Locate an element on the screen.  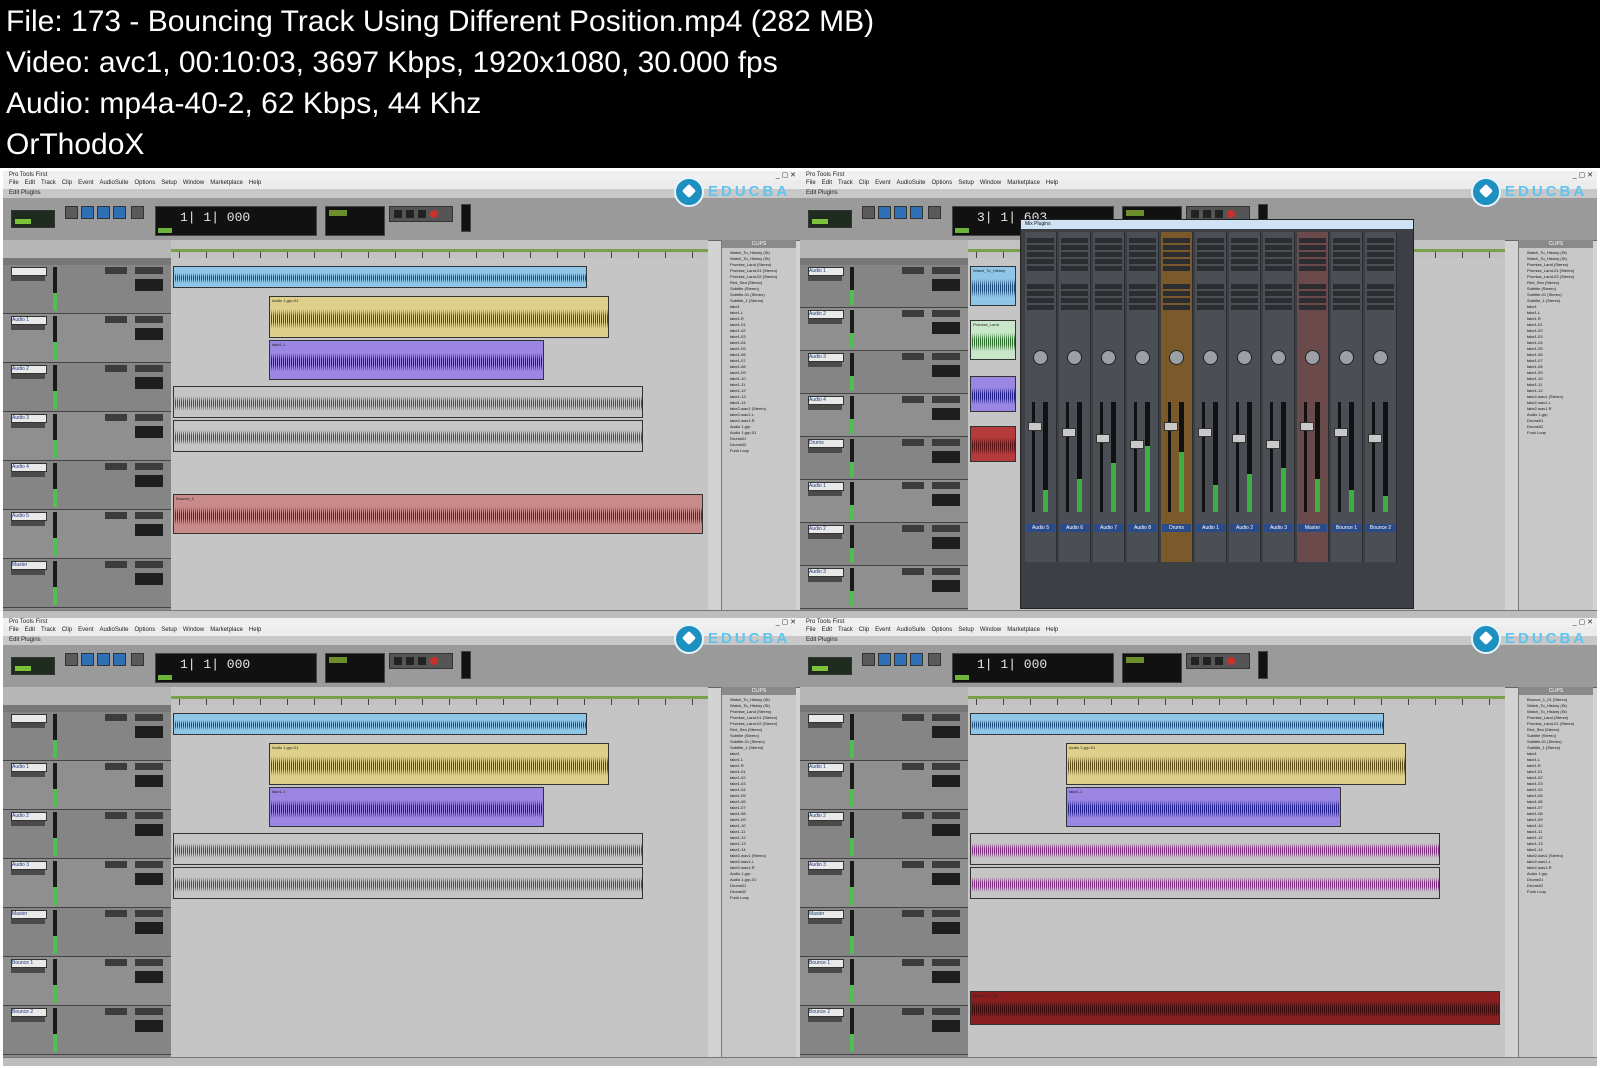
track-row: Audio 1 is located at coordinates (884, 785).